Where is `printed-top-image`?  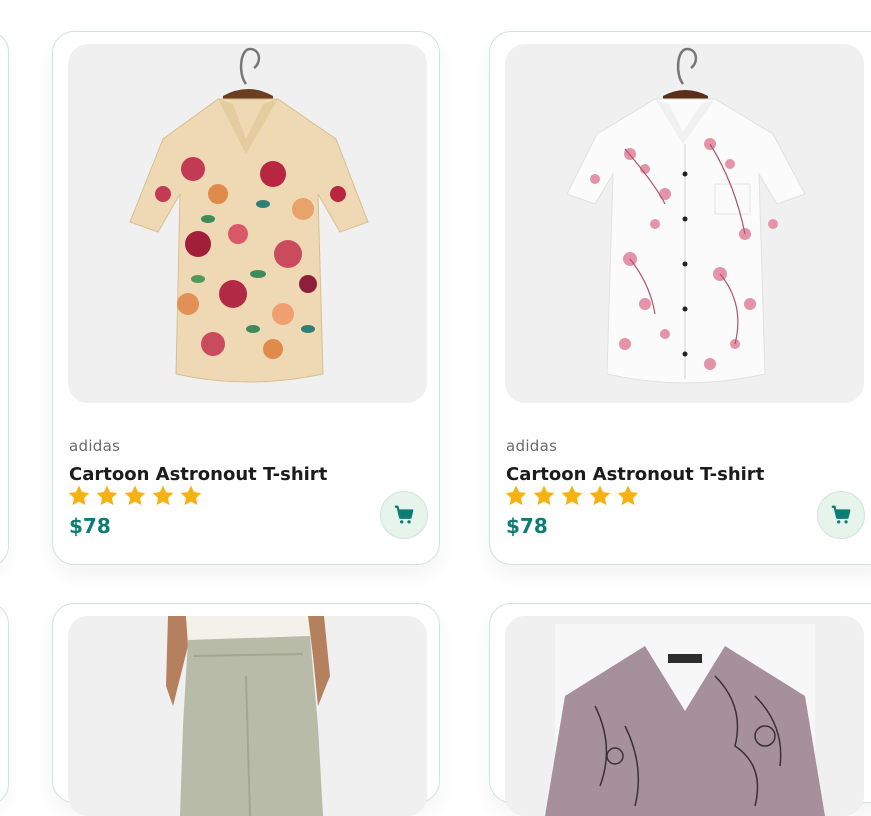 printed-top-image is located at coordinates (684, 716).